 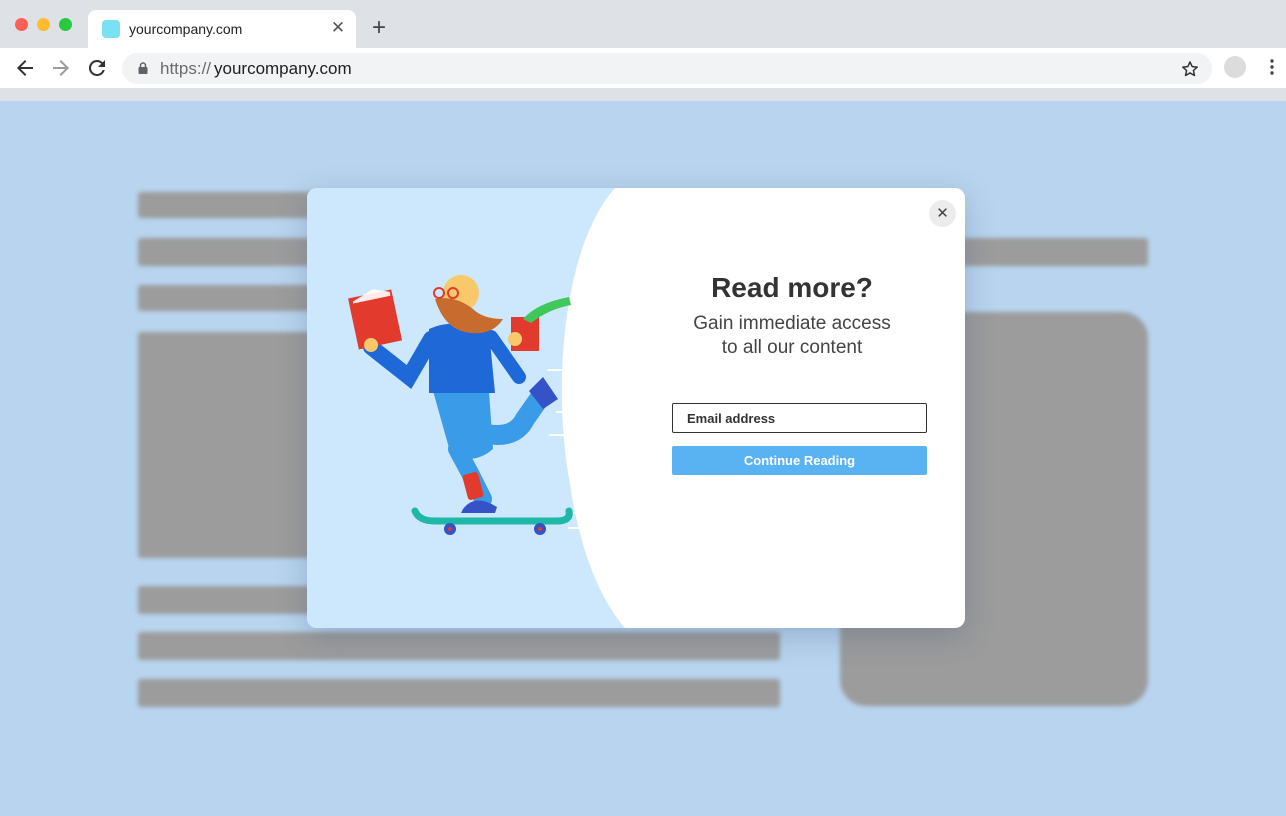 I want to click on modal-subtitle-line: to all our content, so click(x=792, y=347).